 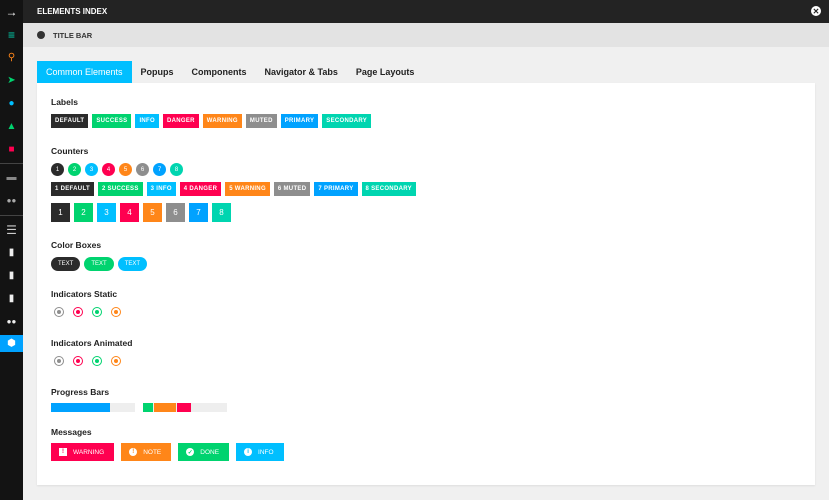 I want to click on counter-circle-secondary: 8, so click(x=176, y=169).